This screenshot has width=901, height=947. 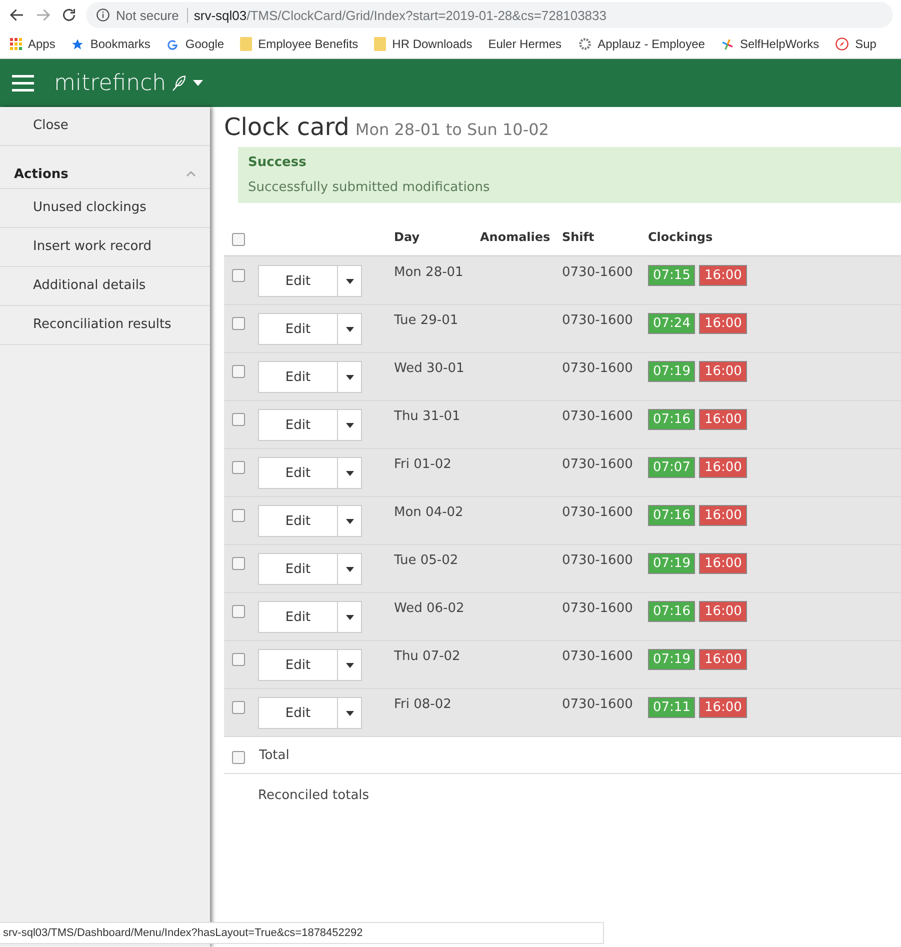 I want to click on alert-message: Successfully submitted modifications, so click(x=369, y=187).